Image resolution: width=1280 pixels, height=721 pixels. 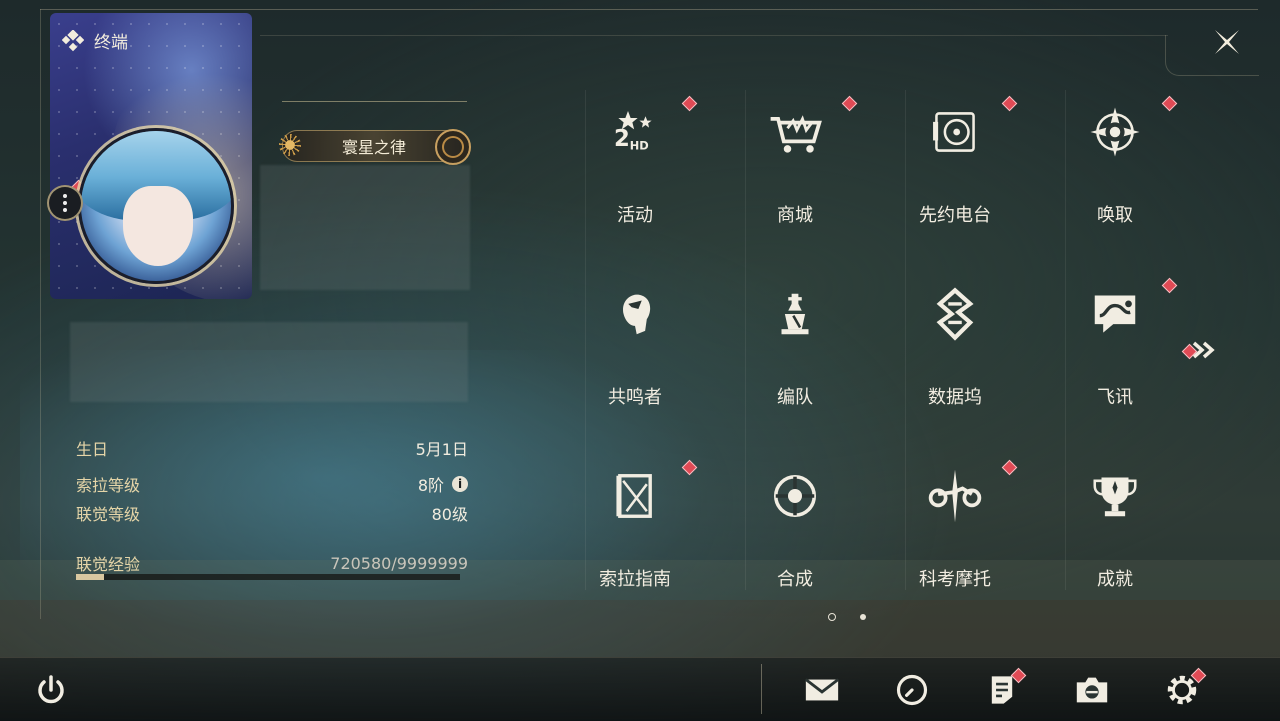 I want to click on exp-progress-bar, so click(x=268, y=577).